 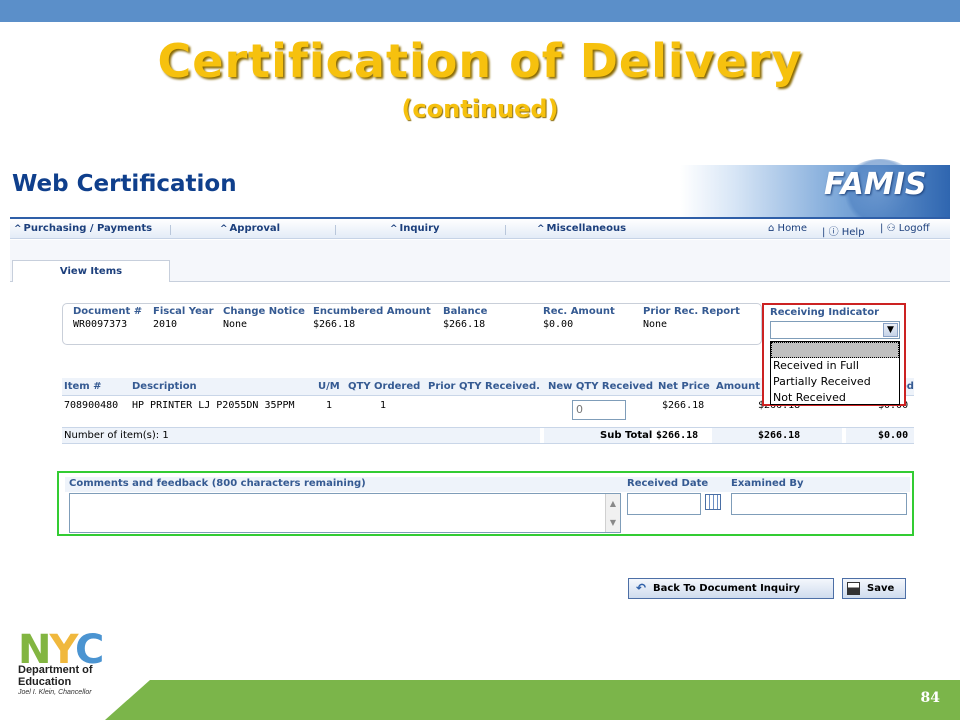 What do you see at coordinates (691, 311) in the screenshot?
I see `col-prior-rec-report: Prior Rec. Report` at bounding box center [691, 311].